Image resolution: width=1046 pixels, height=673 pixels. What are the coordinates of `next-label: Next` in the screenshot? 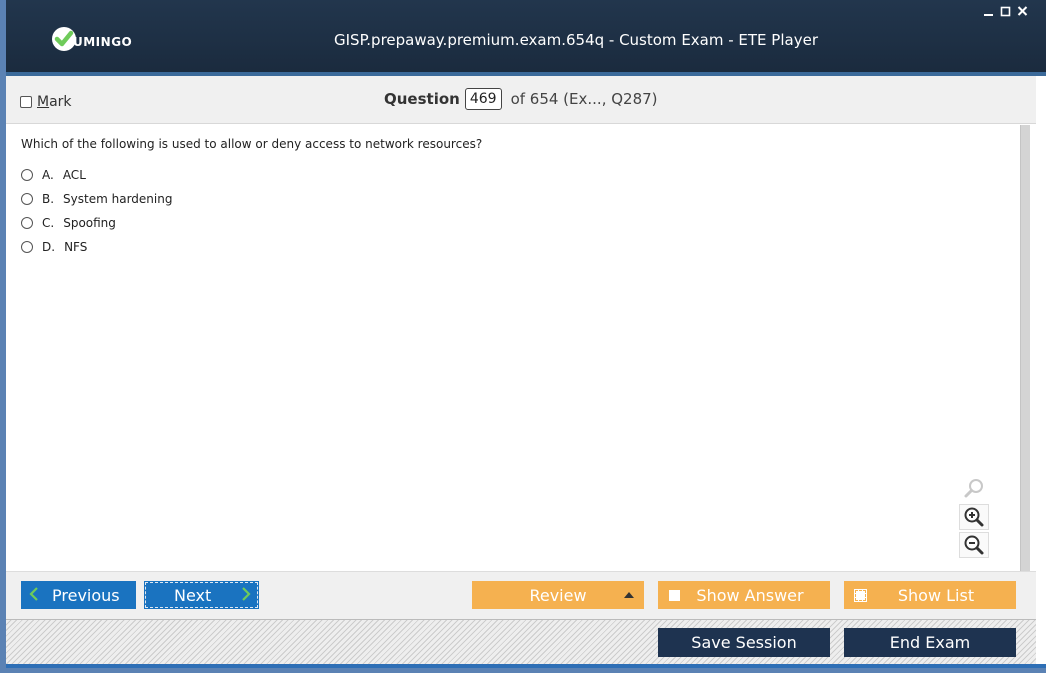 It's located at (193, 595).